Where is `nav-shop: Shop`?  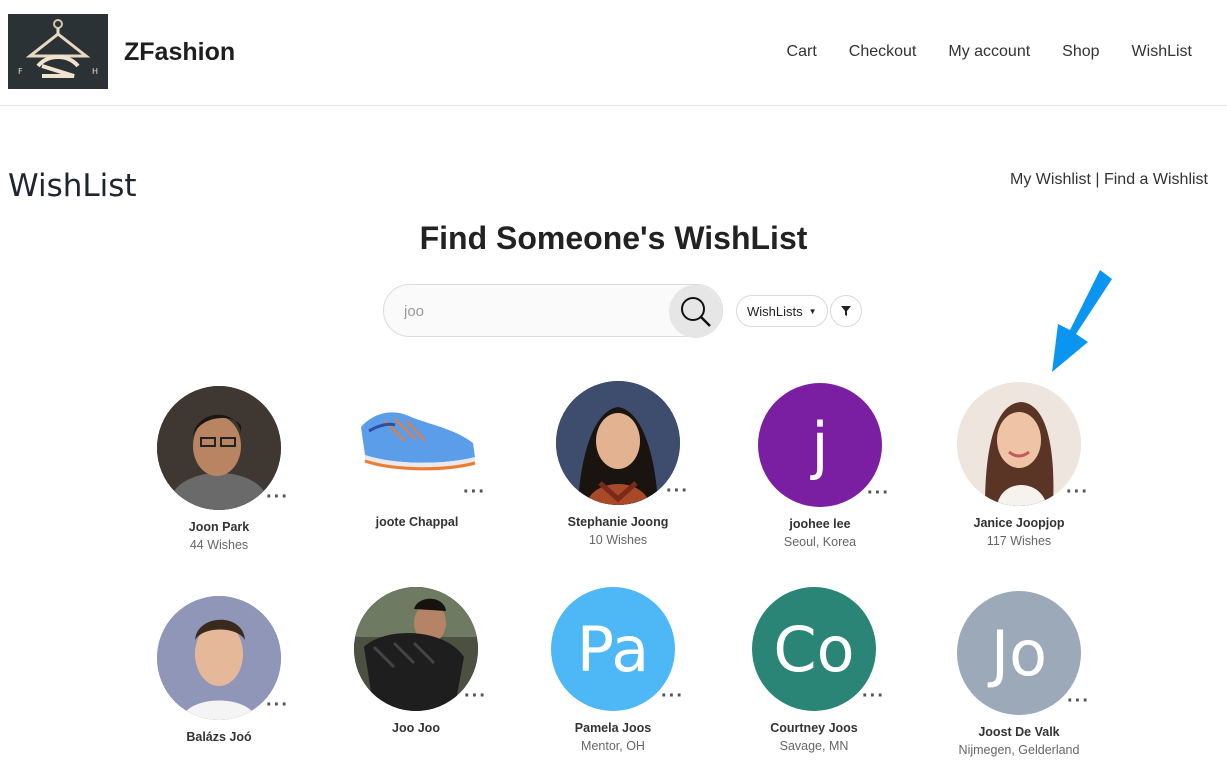
nav-shop: Shop is located at coordinates (1080, 52).